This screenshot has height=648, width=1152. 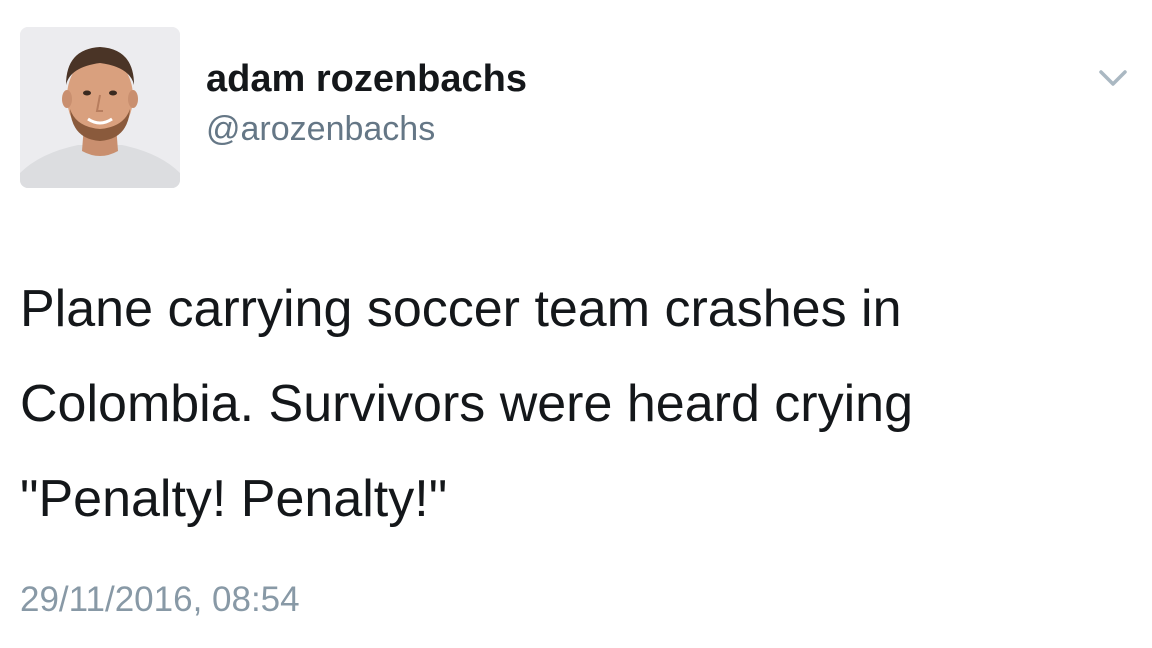 I want to click on tweet-text-line: "Penalty! Penalty!", so click(x=234, y=499).